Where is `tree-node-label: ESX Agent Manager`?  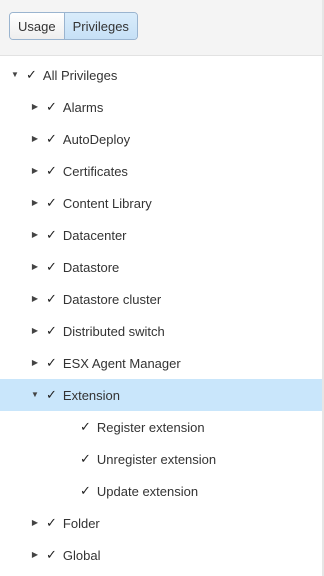
tree-node-label: ESX Agent Manager is located at coordinates (121, 363).